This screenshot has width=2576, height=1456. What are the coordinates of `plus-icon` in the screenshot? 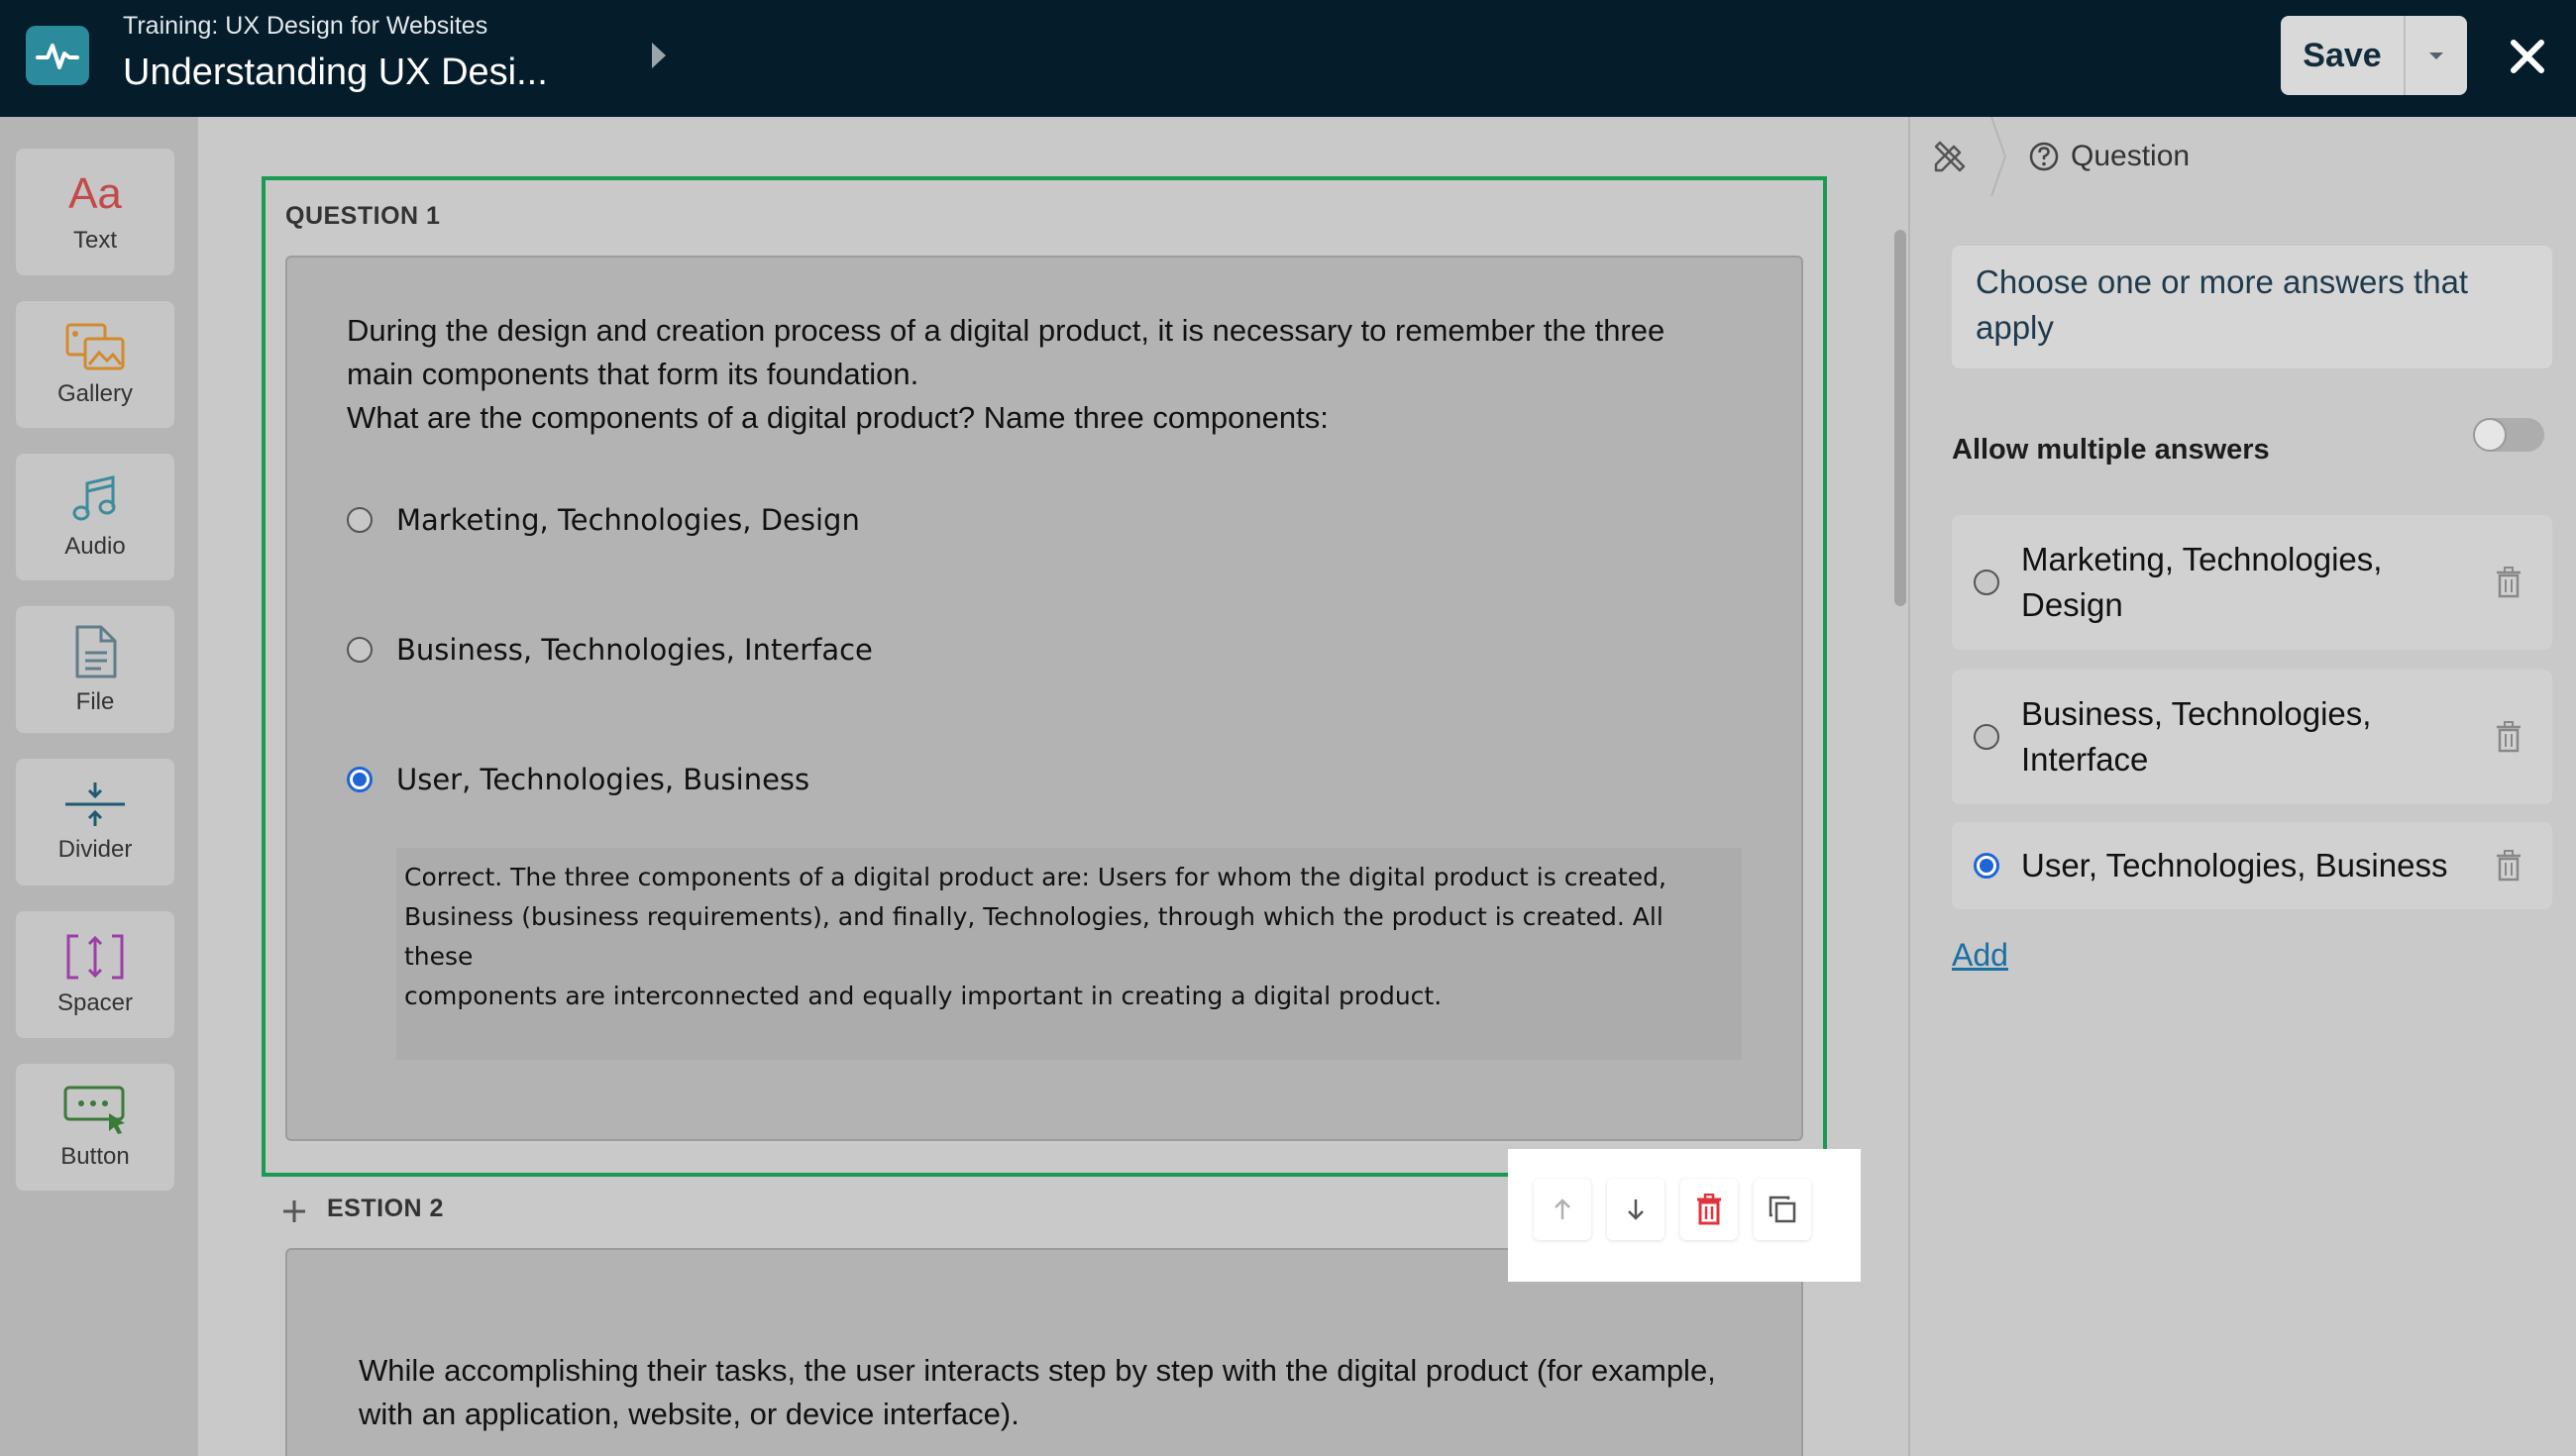 It's located at (294, 1211).